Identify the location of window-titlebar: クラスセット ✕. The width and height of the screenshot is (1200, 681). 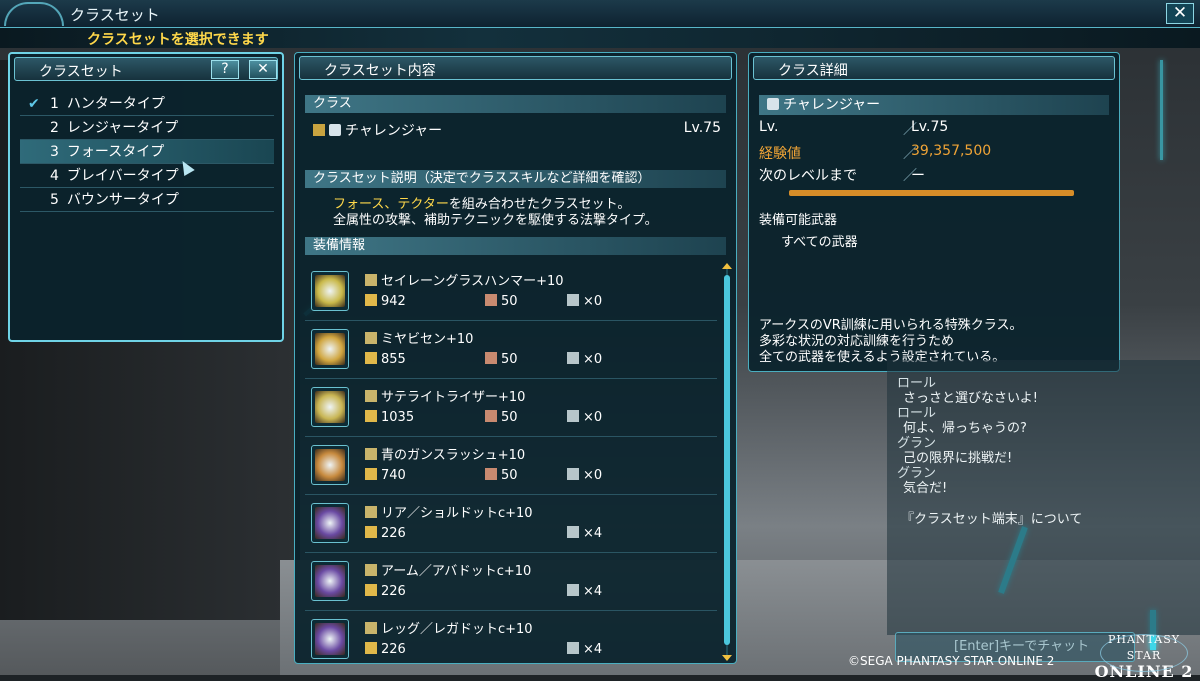
(600, 14).